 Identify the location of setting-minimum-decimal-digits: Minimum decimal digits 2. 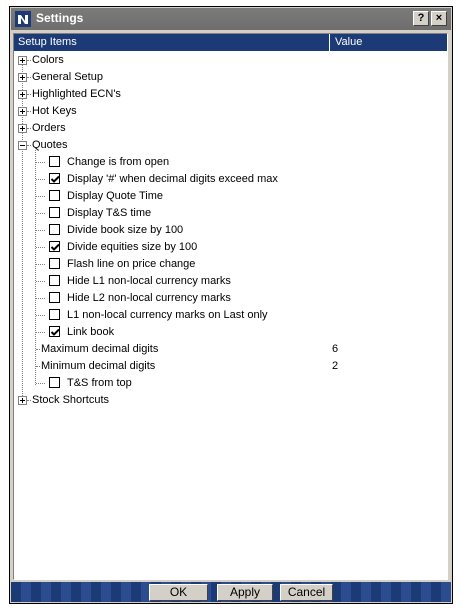
(230, 366).